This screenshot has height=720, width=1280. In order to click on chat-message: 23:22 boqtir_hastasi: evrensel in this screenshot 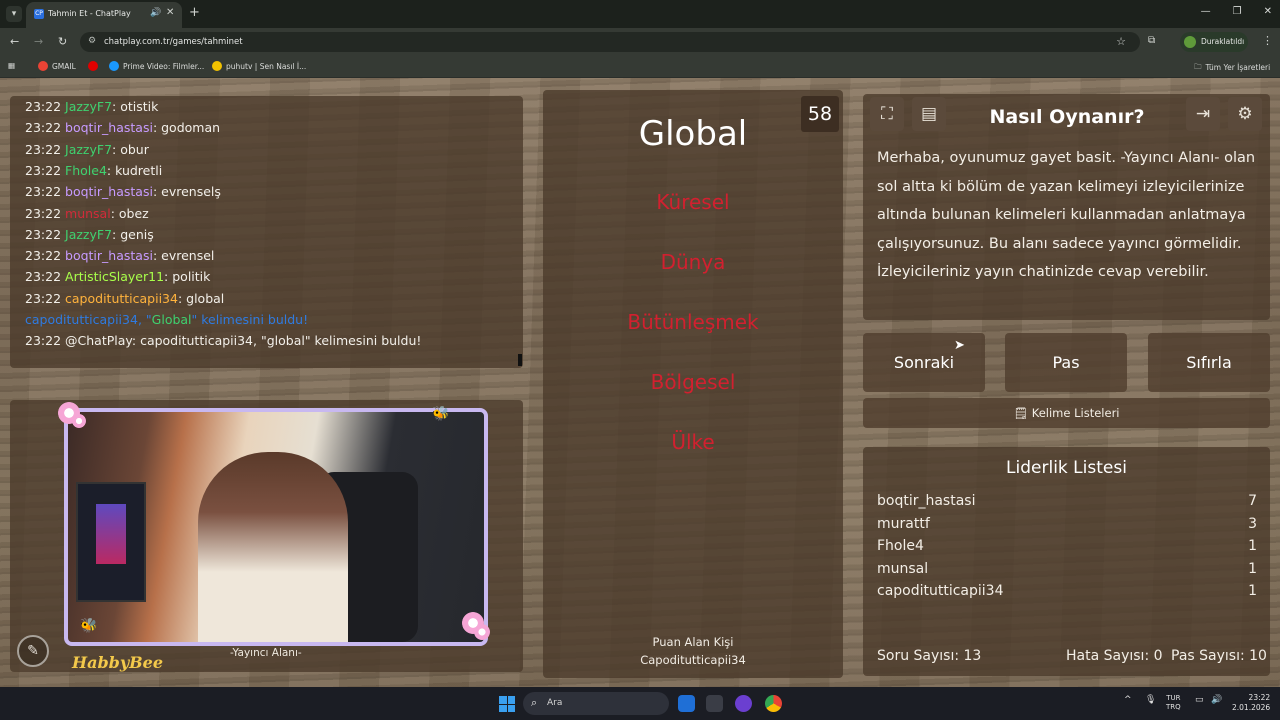, I will do `click(119, 255)`.